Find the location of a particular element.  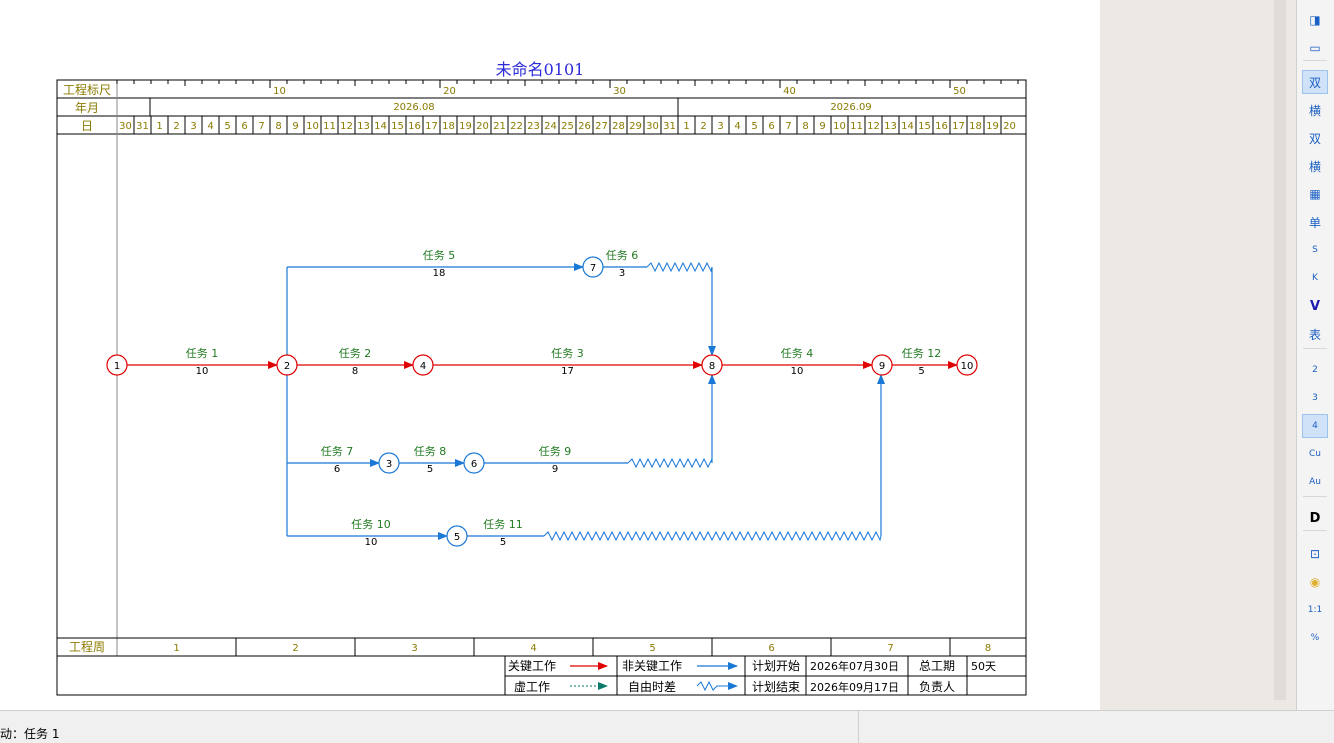

day-label: 27 is located at coordinates (601, 126).